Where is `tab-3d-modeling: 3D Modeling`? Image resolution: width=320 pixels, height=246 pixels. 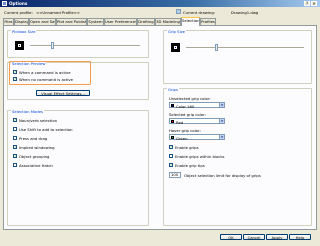 tab-3d-modeling: 3D Modeling is located at coordinates (168, 21).